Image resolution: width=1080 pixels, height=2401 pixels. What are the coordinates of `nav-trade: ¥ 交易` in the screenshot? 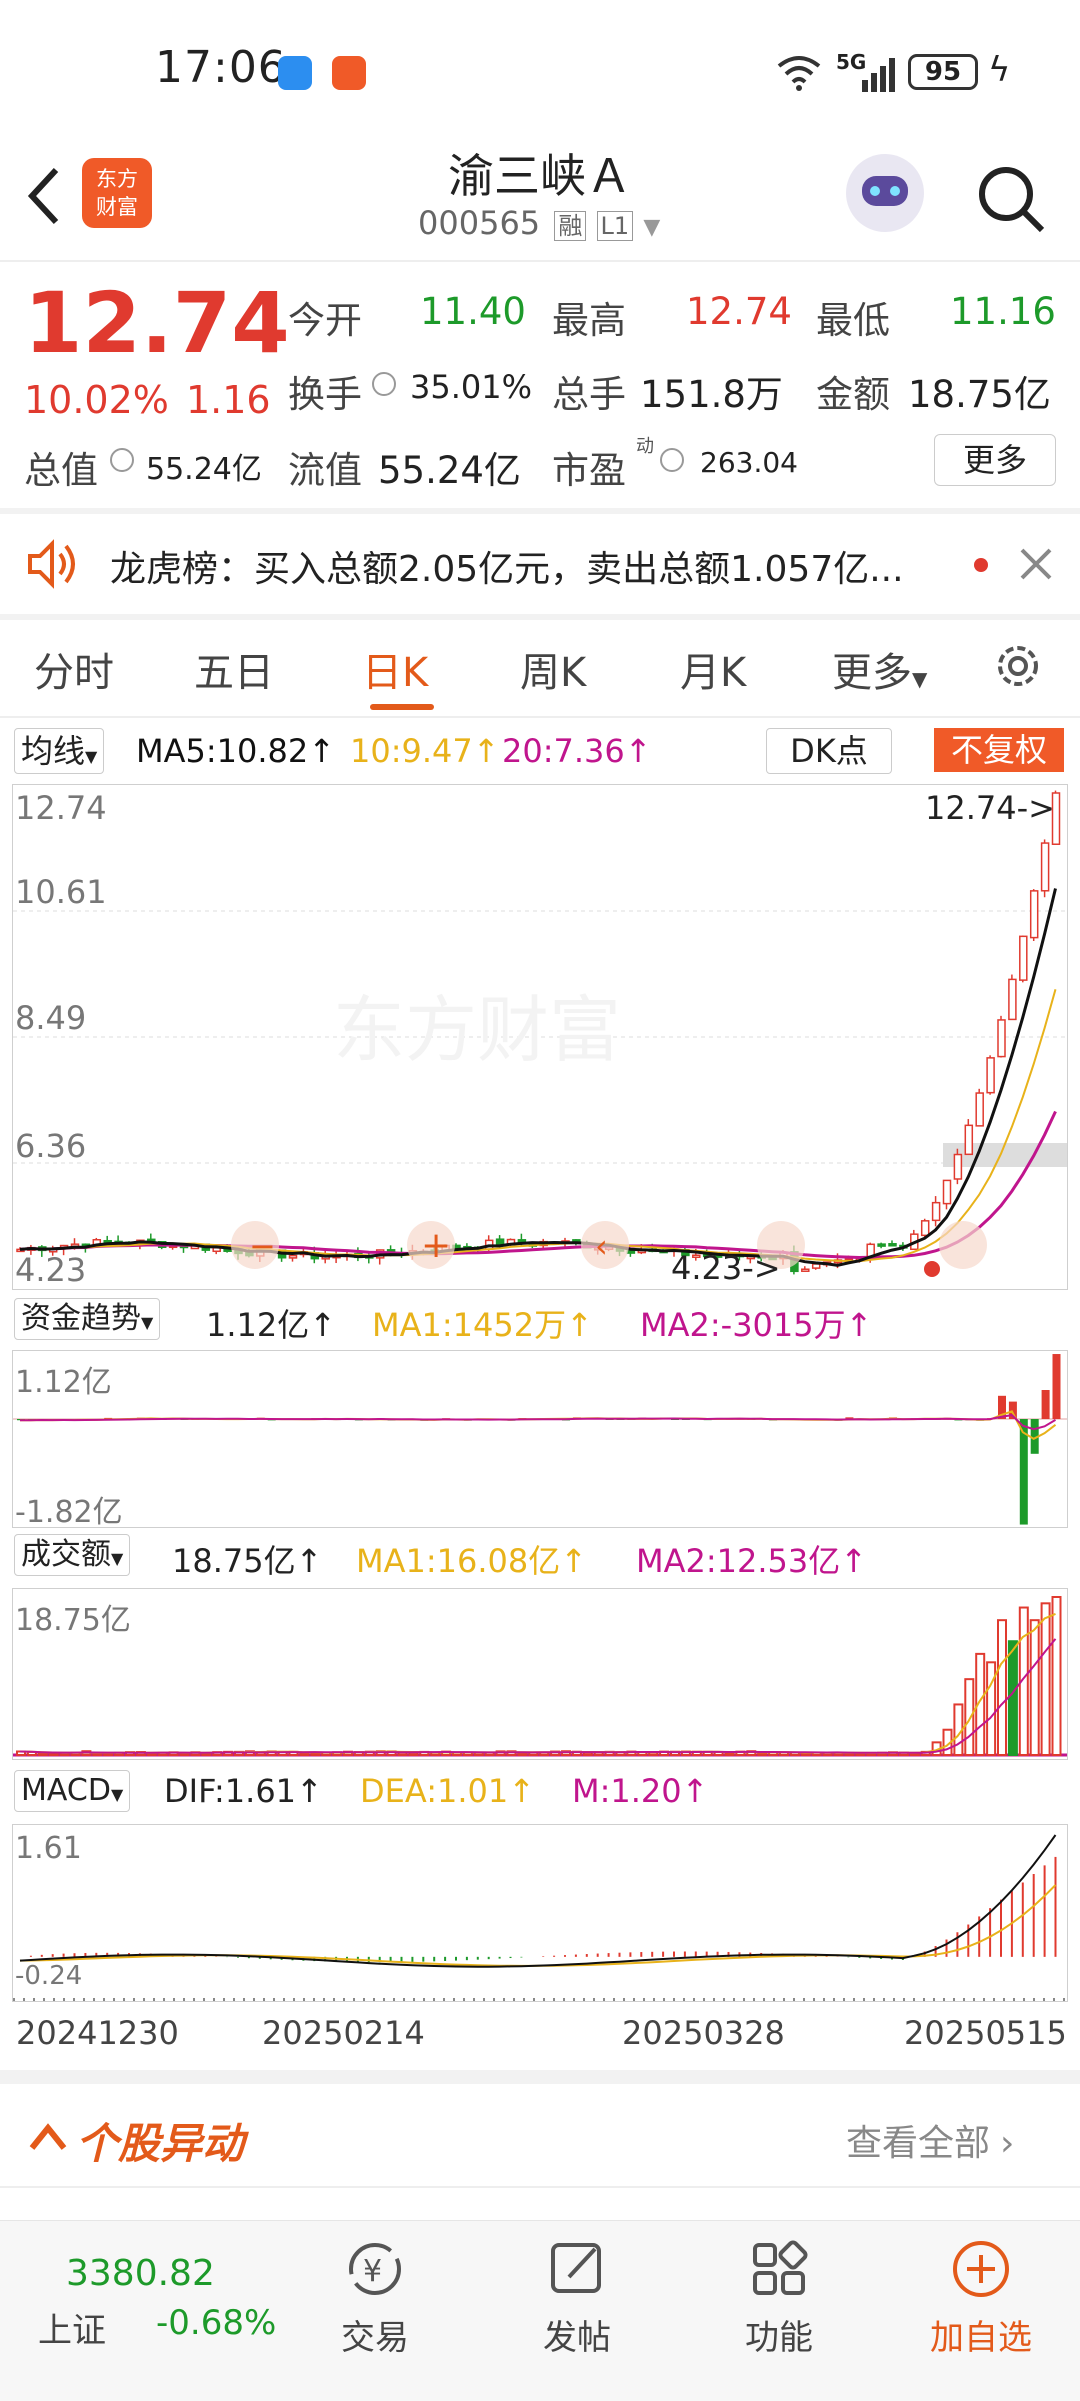 It's located at (375, 2298).